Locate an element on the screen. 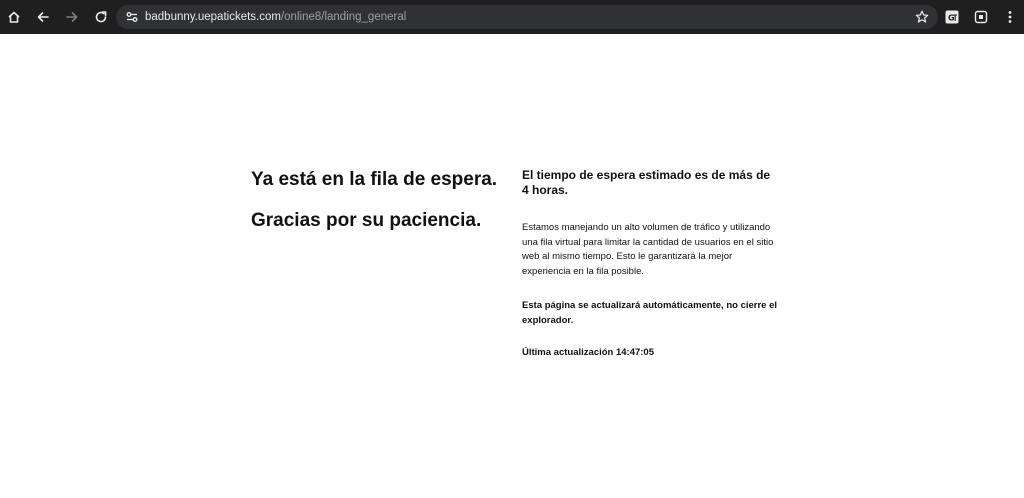 The width and height of the screenshot is (1024, 498). tune-icon is located at coordinates (132, 17).